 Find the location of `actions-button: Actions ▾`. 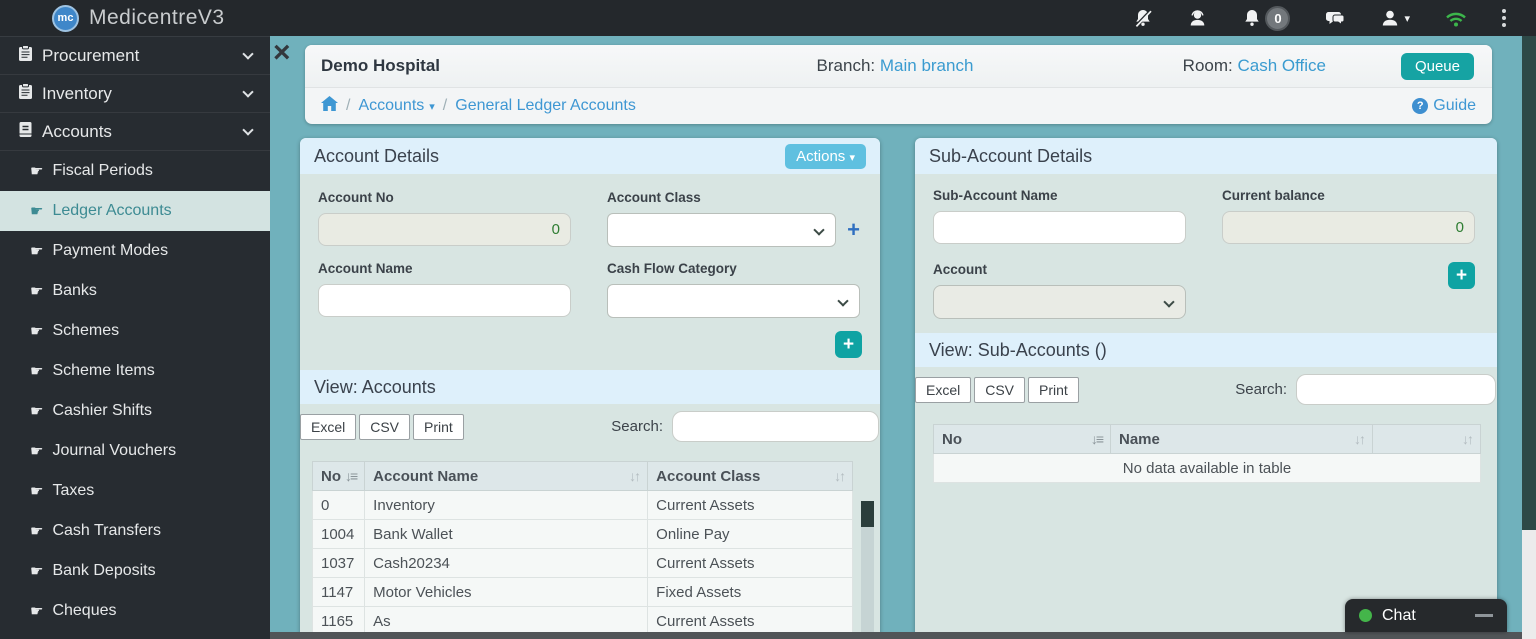

actions-button: Actions ▾ is located at coordinates (825, 156).